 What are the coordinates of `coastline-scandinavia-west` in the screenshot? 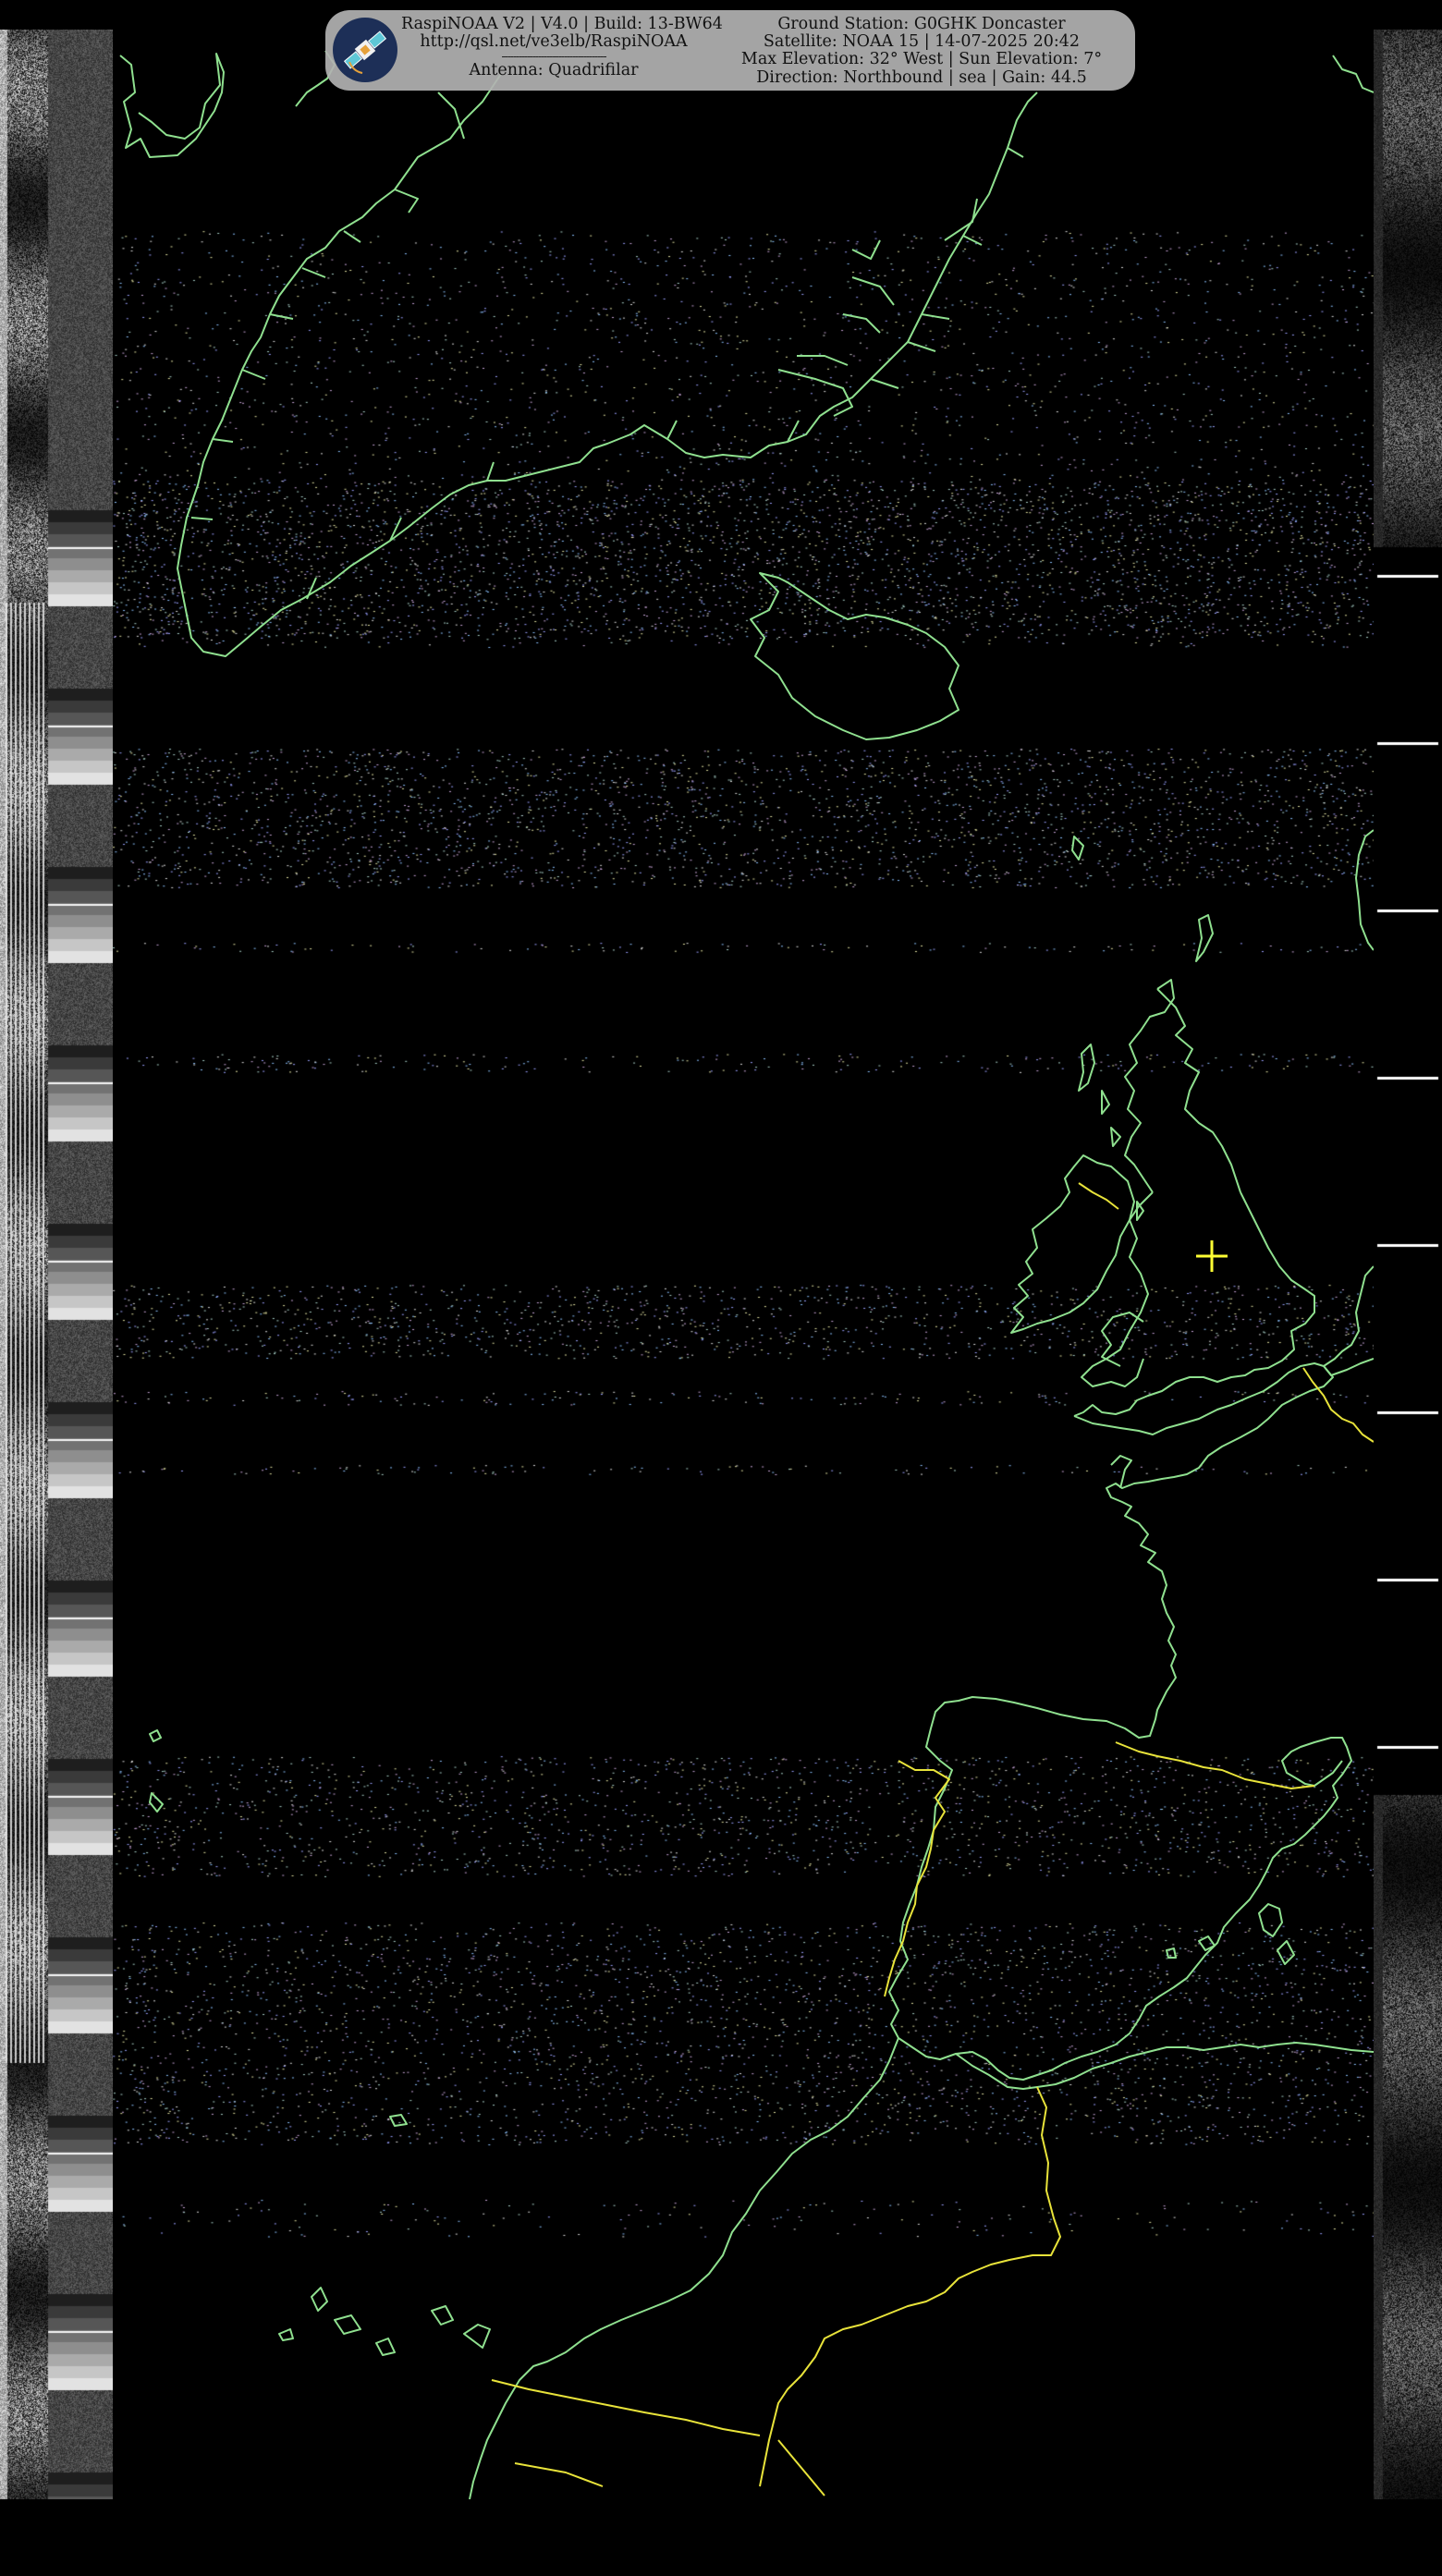 It's located at (1364, 890).